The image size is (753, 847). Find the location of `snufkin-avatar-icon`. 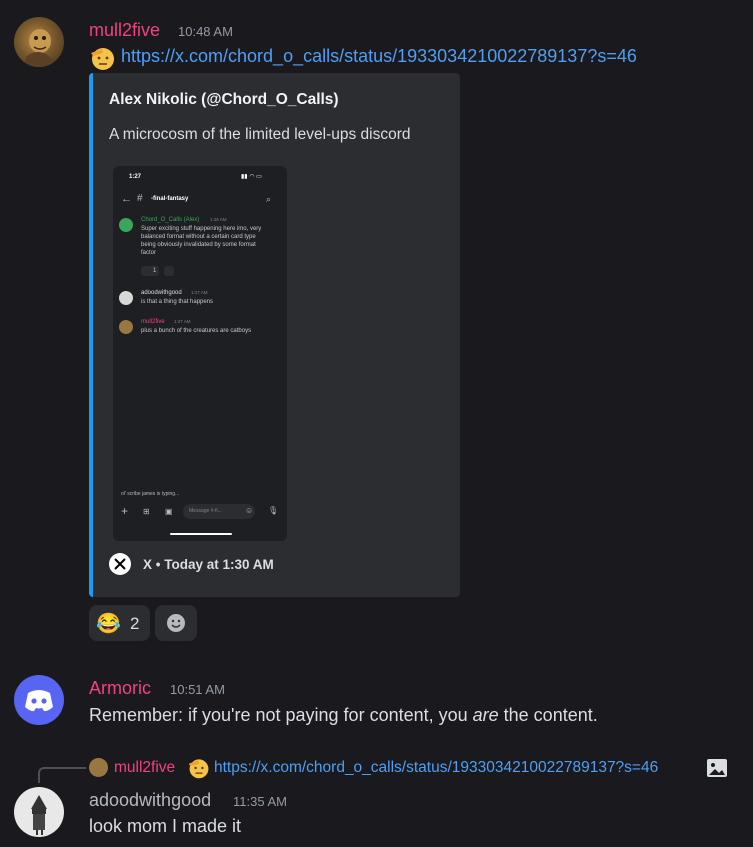

snufkin-avatar-icon is located at coordinates (39, 815).